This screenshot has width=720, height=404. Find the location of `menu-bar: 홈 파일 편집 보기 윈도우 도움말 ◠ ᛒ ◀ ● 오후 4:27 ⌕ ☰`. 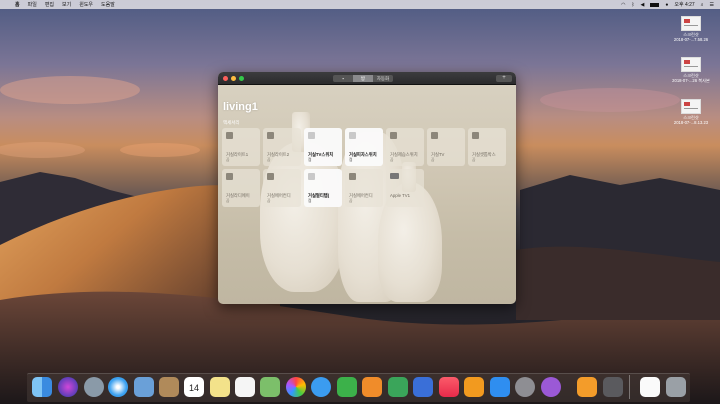

menu-bar: 홈 파일 편집 보기 윈도우 도움말 ◠ ᛒ ◀ ● 오후 4:27 ⌕ ☰ is located at coordinates (360, 4).